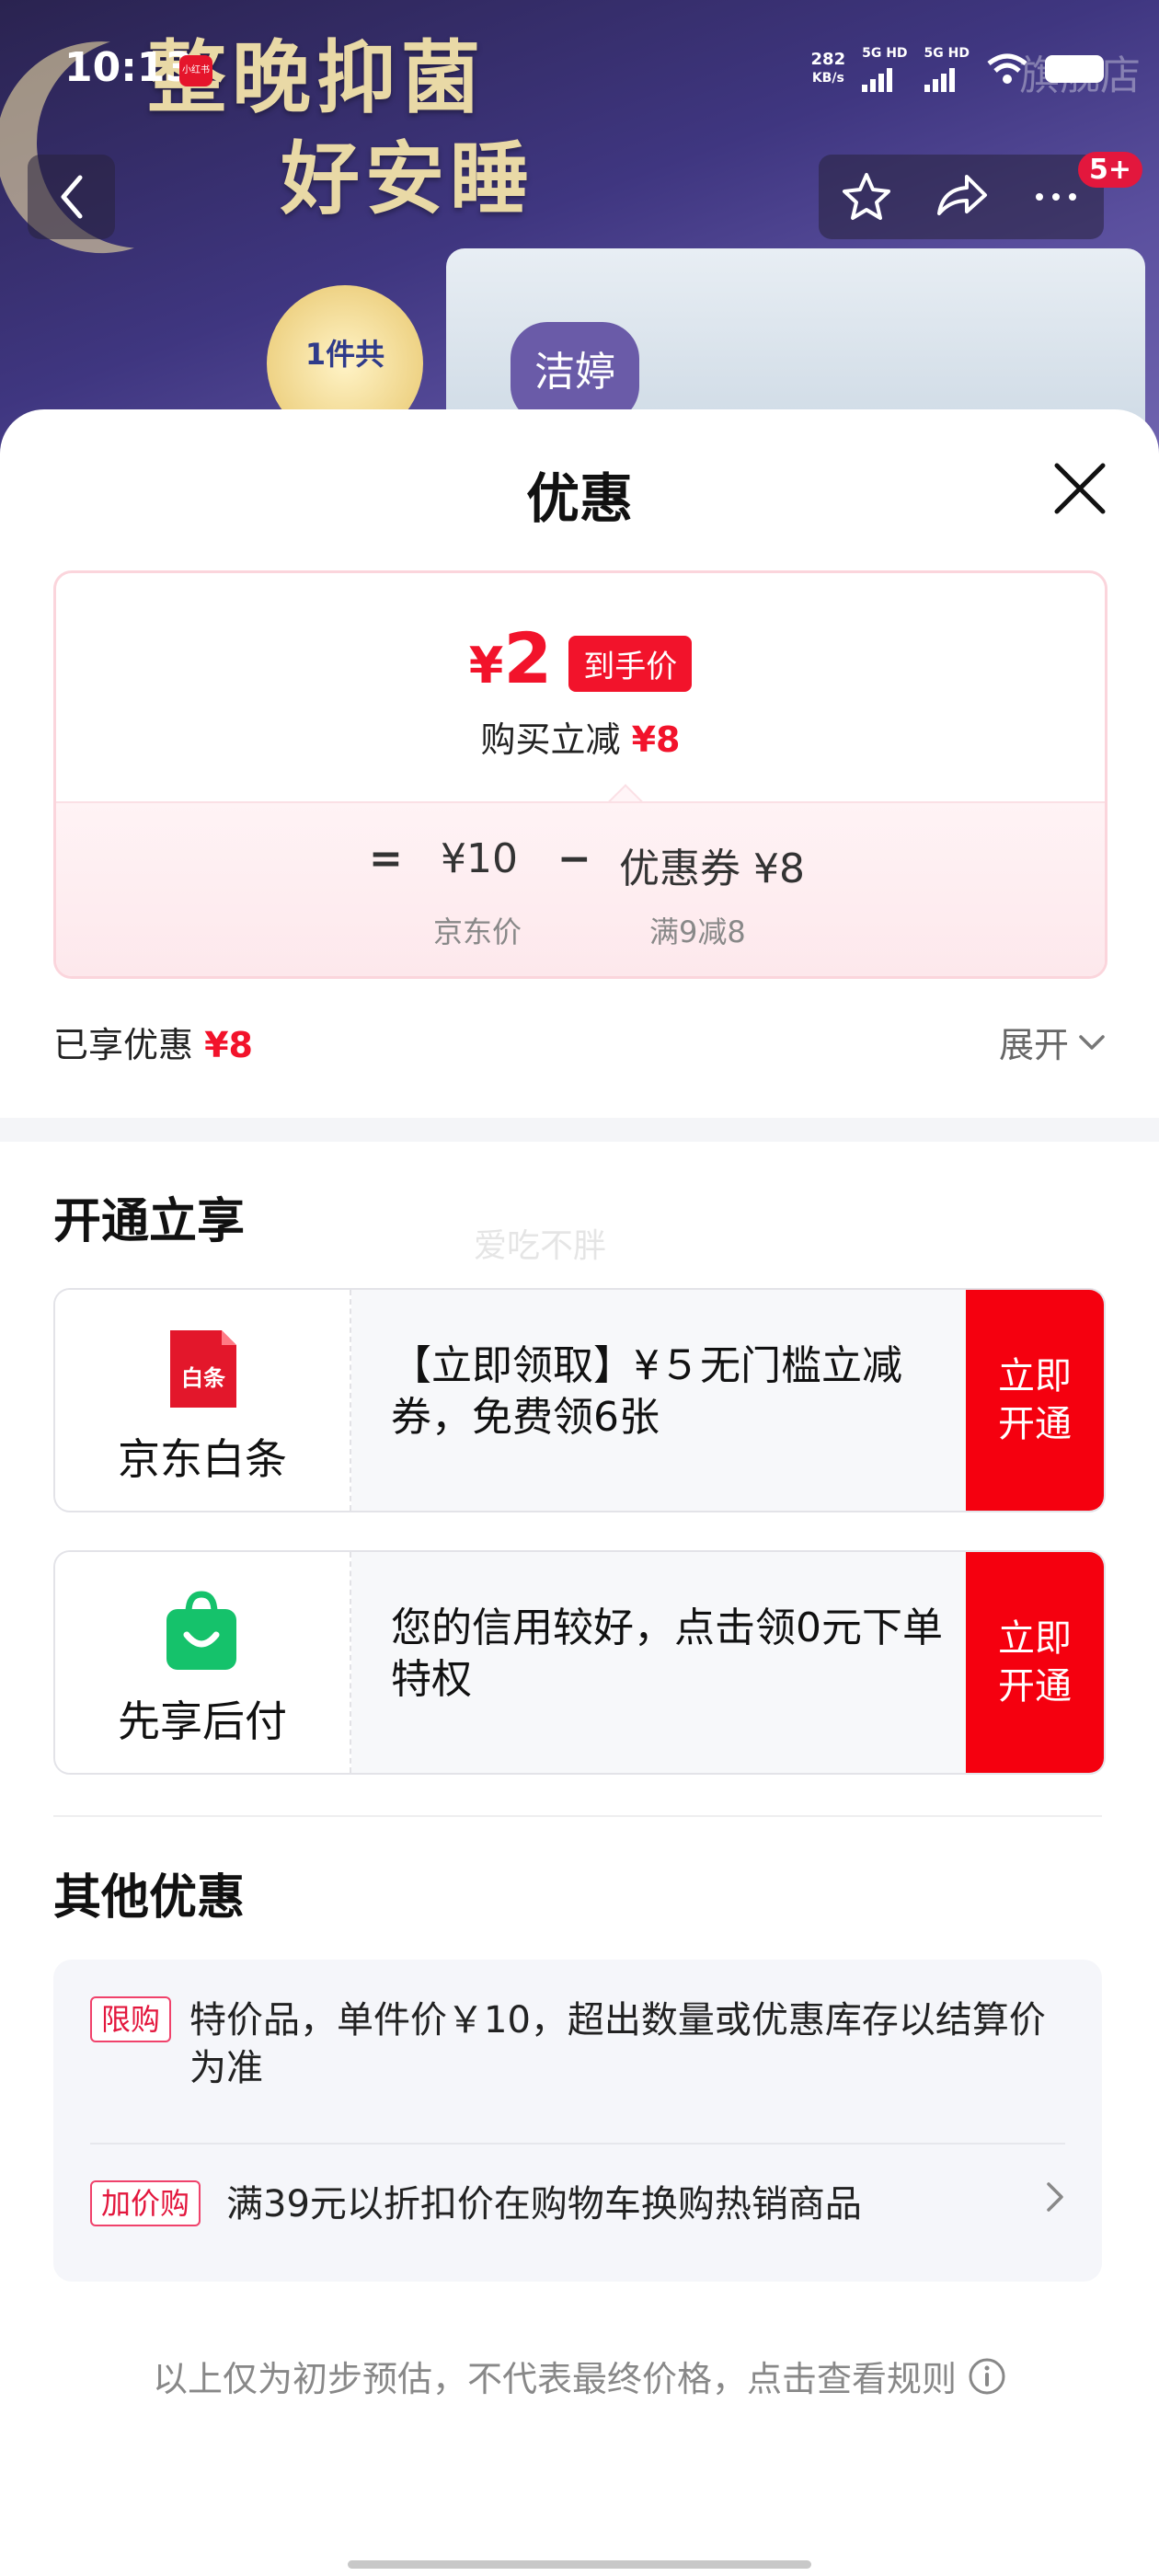  What do you see at coordinates (1079, 488) in the screenshot?
I see `close-icon` at bounding box center [1079, 488].